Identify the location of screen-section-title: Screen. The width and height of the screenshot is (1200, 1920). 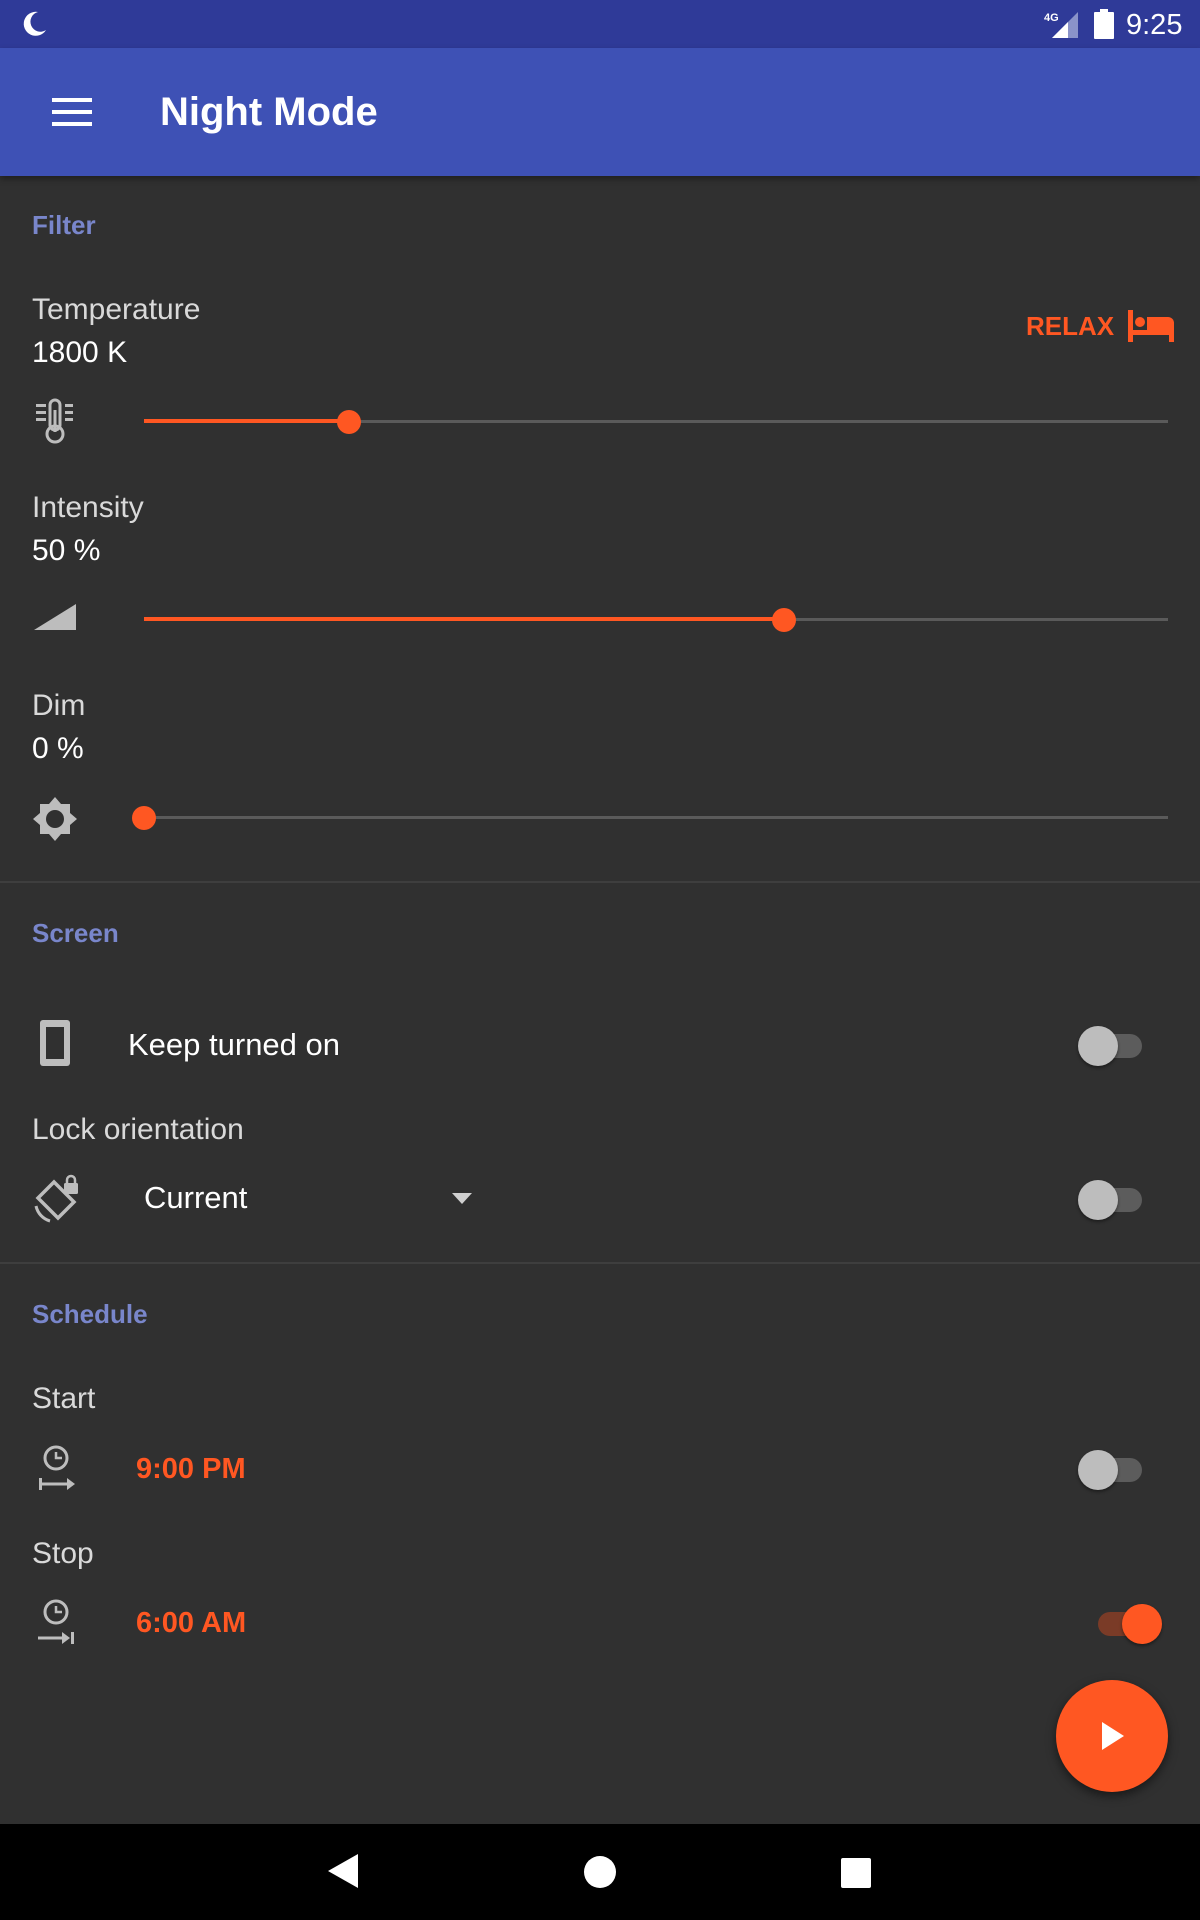
(75, 933).